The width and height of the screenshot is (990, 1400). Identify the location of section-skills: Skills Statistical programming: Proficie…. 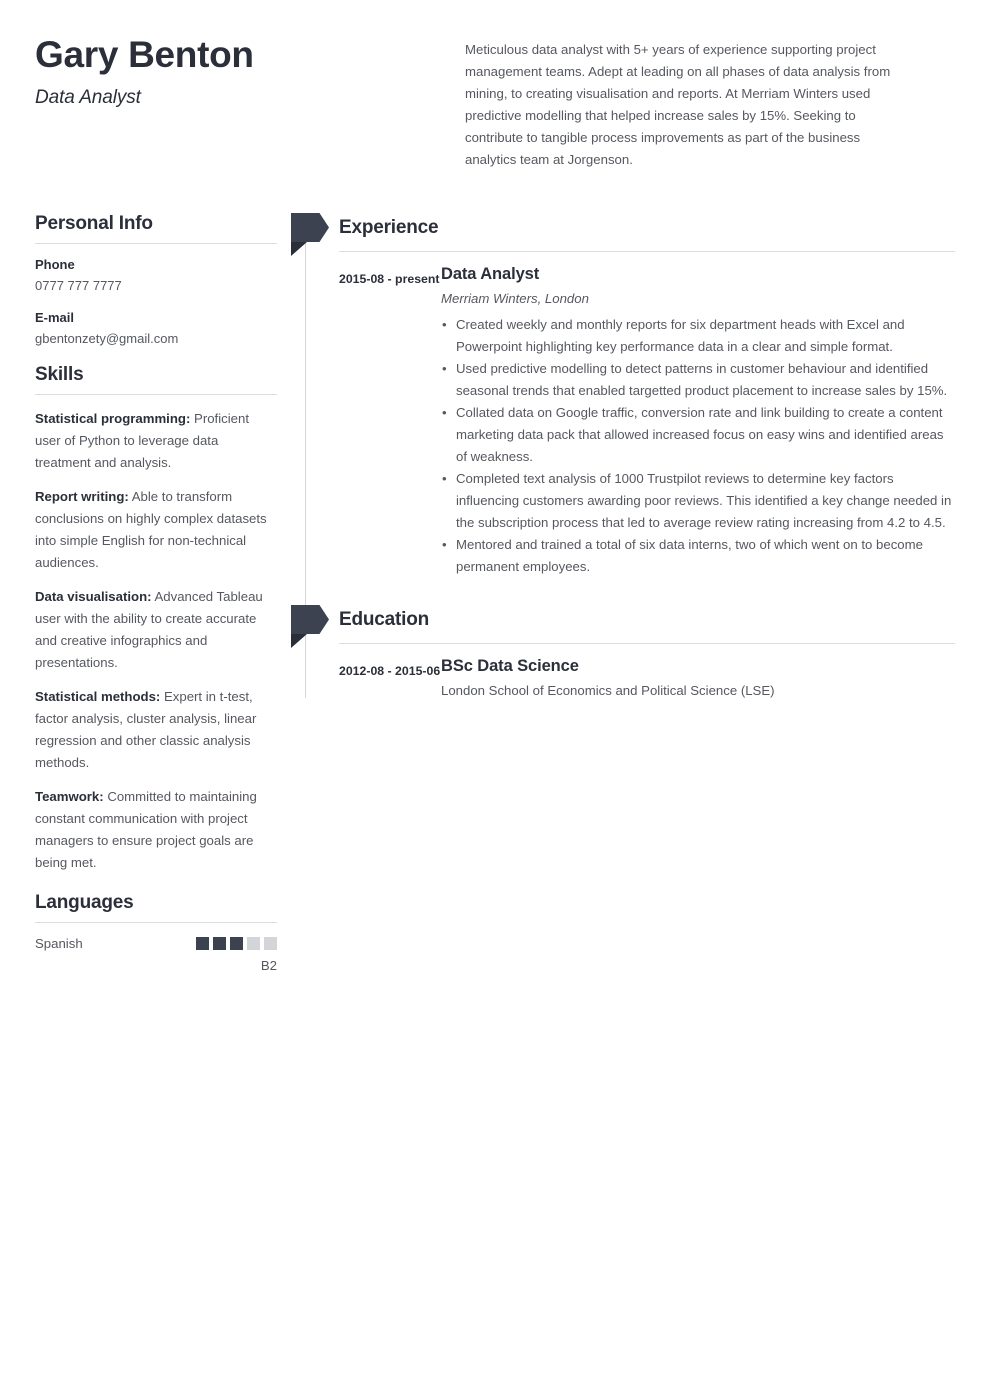
(156, 619).